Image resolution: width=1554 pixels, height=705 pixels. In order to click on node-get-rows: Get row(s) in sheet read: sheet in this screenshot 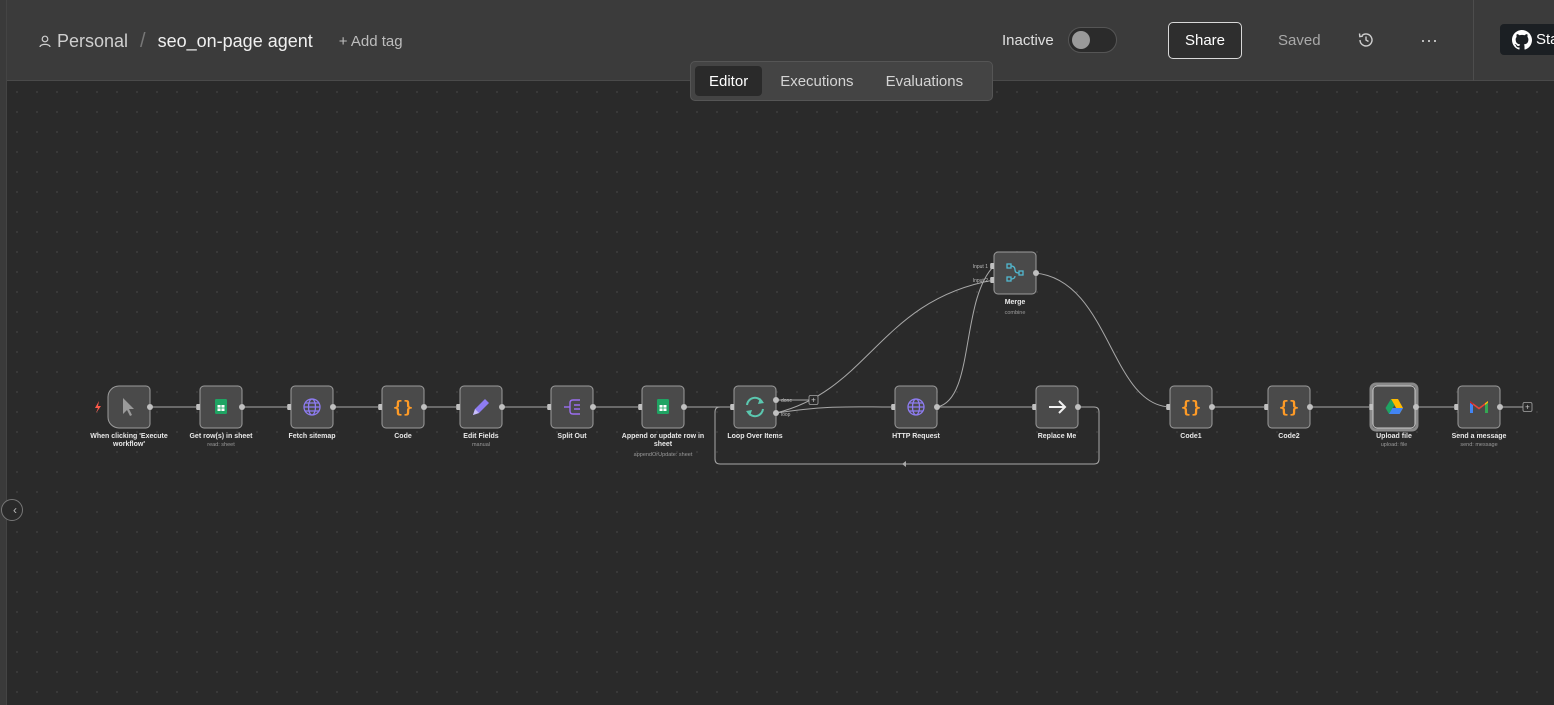, I will do `click(221, 416)`.